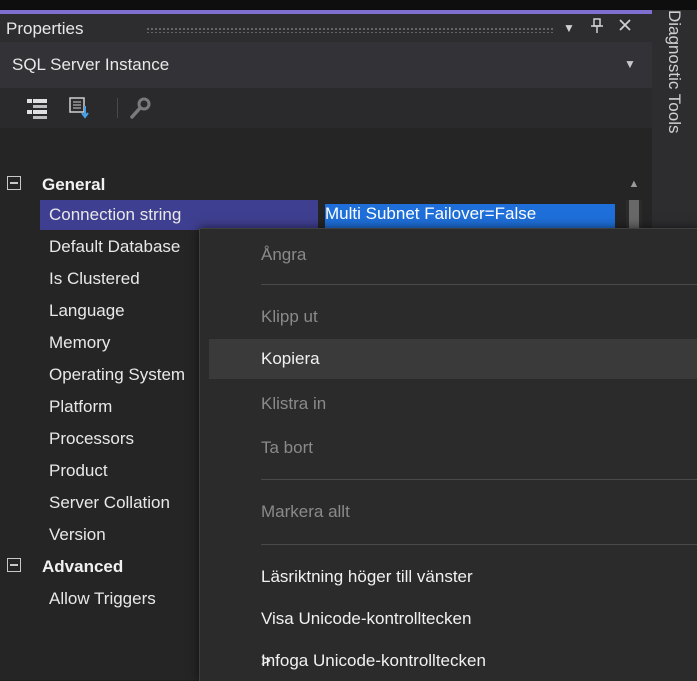 This screenshot has width=697, height=681. What do you see at coordinates (630, 64) in the screenshot?
I see `dropdown-arrow-icon: ▼` at bounding box center [630, 64].